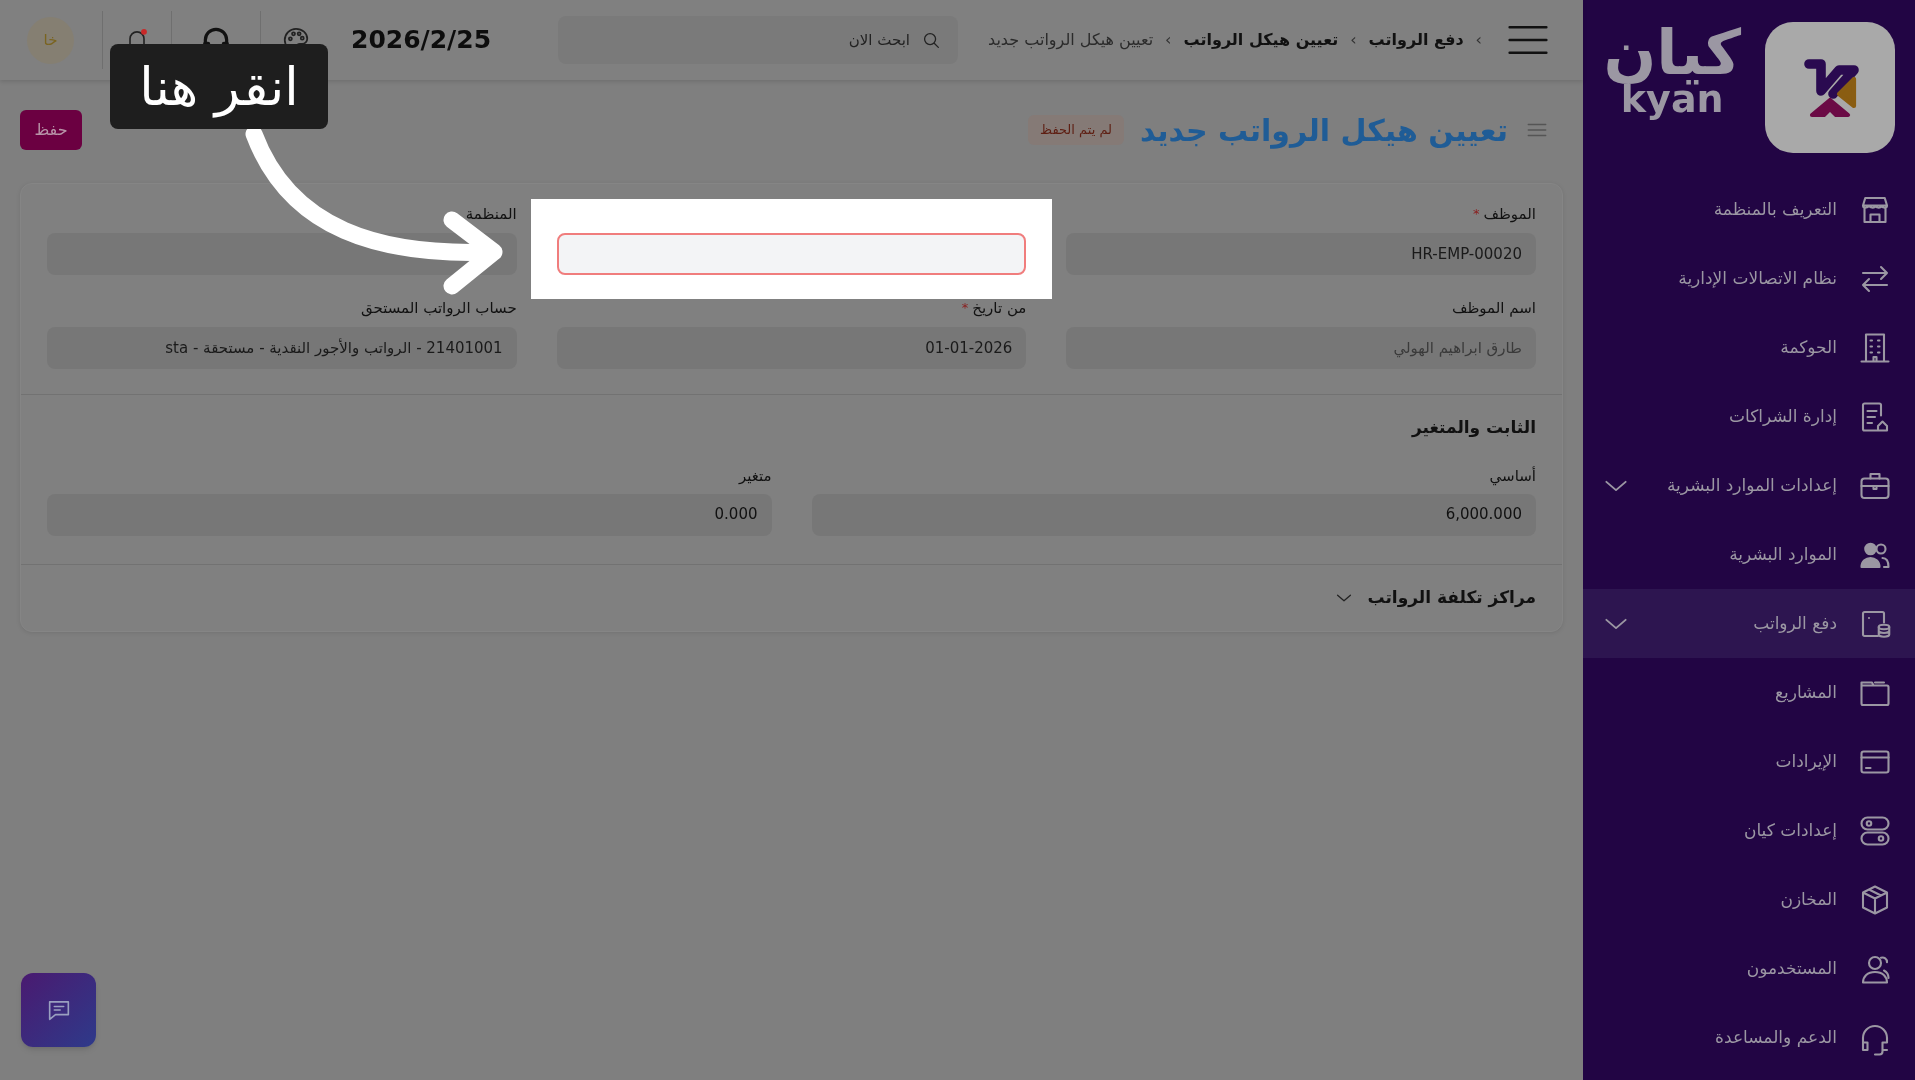  I want to click on sidebar-item: الدعم والمساعدة, so click(1749, 1037).